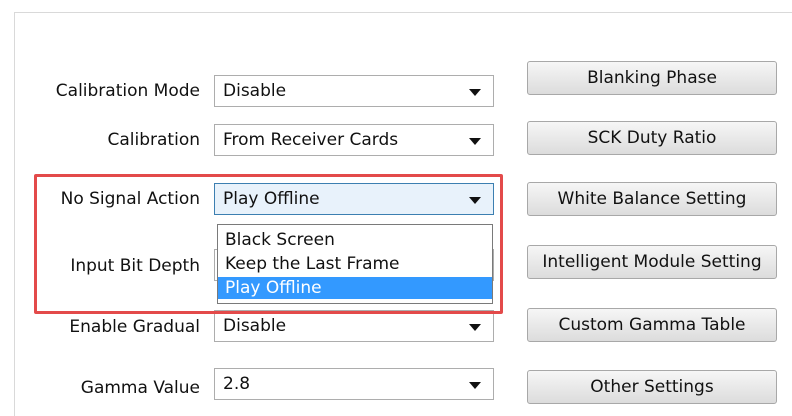 This screenshot has height=416, width=792. Describe the element at coordinates (271, 199) in the screenshot. I see `no-signal-action-value: Play Offline` at that location.